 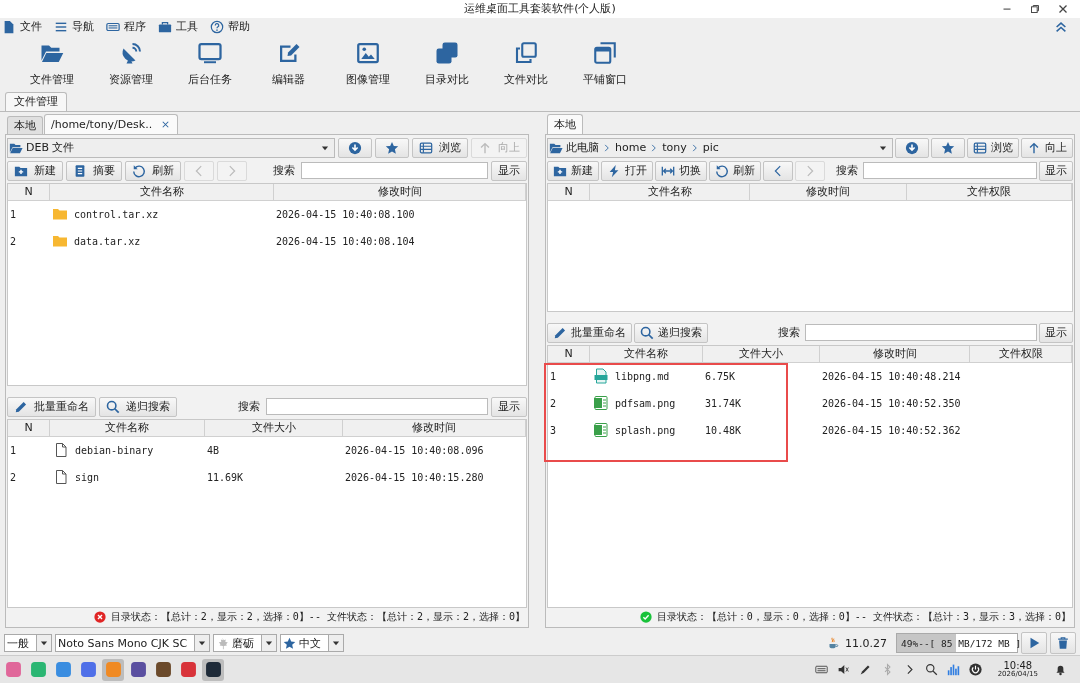 What do you see at coordinates (36, 101) in the screenshot?
I see `tab: 文件管理` at bounding box center [36, 101].